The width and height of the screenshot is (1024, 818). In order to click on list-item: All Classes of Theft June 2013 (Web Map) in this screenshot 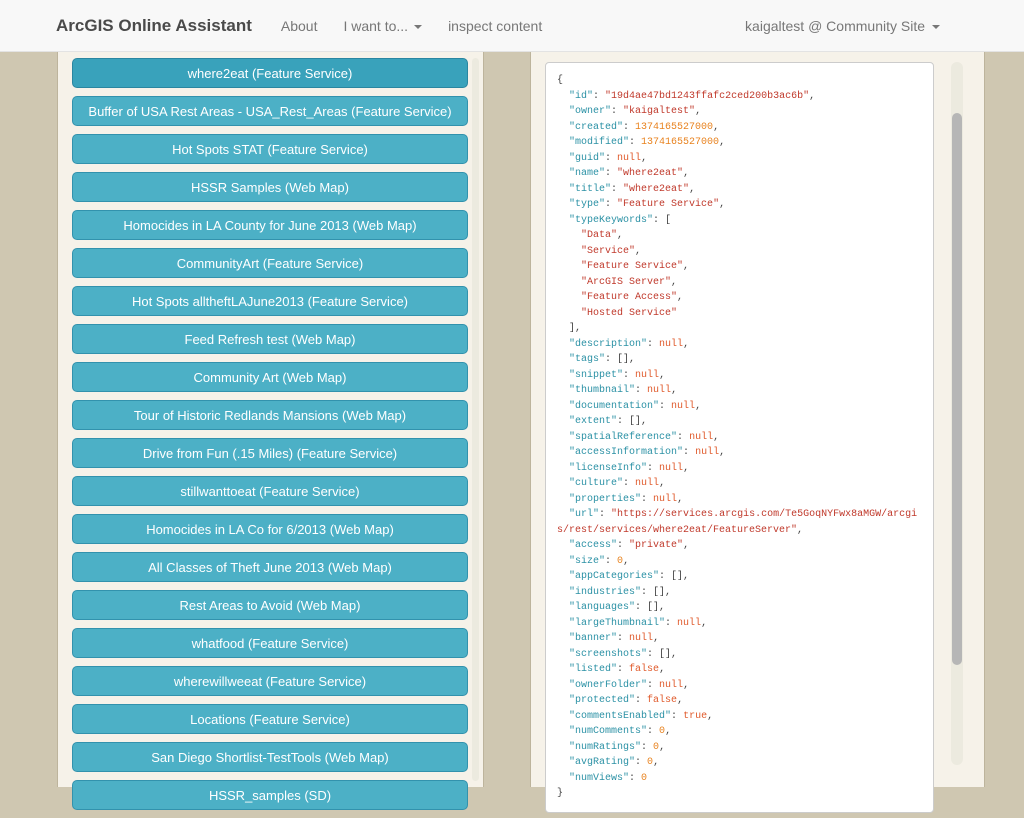, I will do `click(270, 567)`.